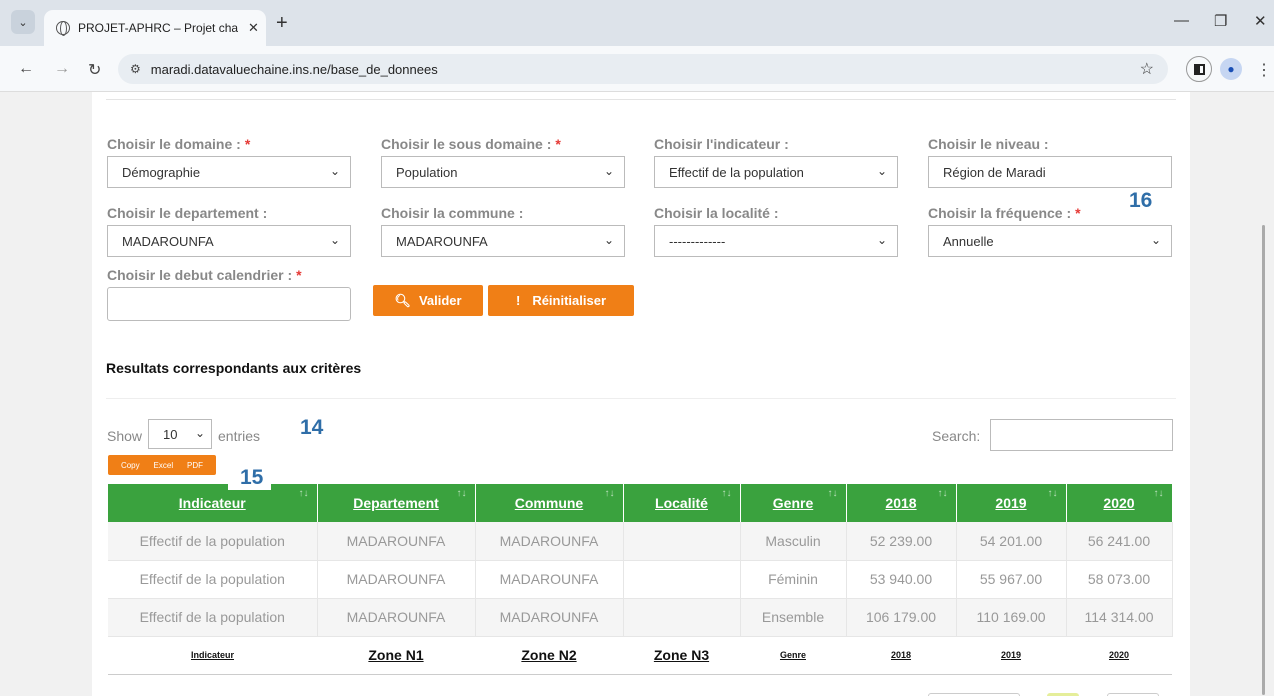  I want to click on pdf-button: PDF, so click(195, 465).